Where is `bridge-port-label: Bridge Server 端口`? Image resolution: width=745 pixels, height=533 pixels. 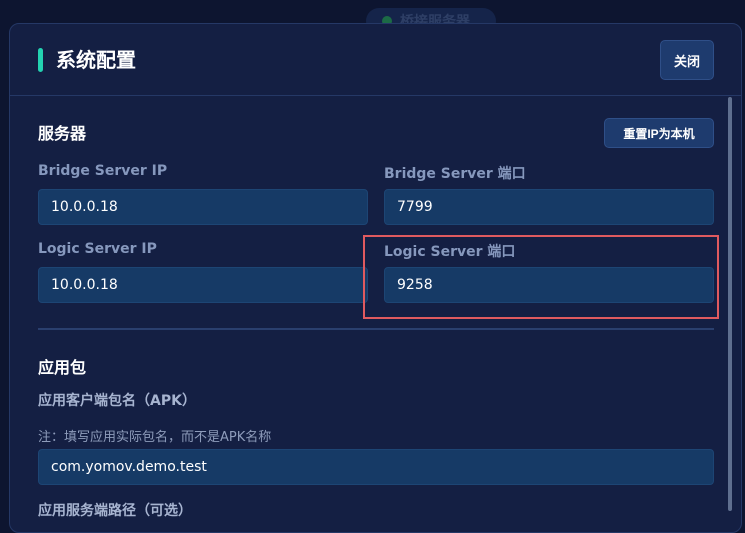
bridge-port-label: Bridge Server 端口 is located at coordinates (455, 174).